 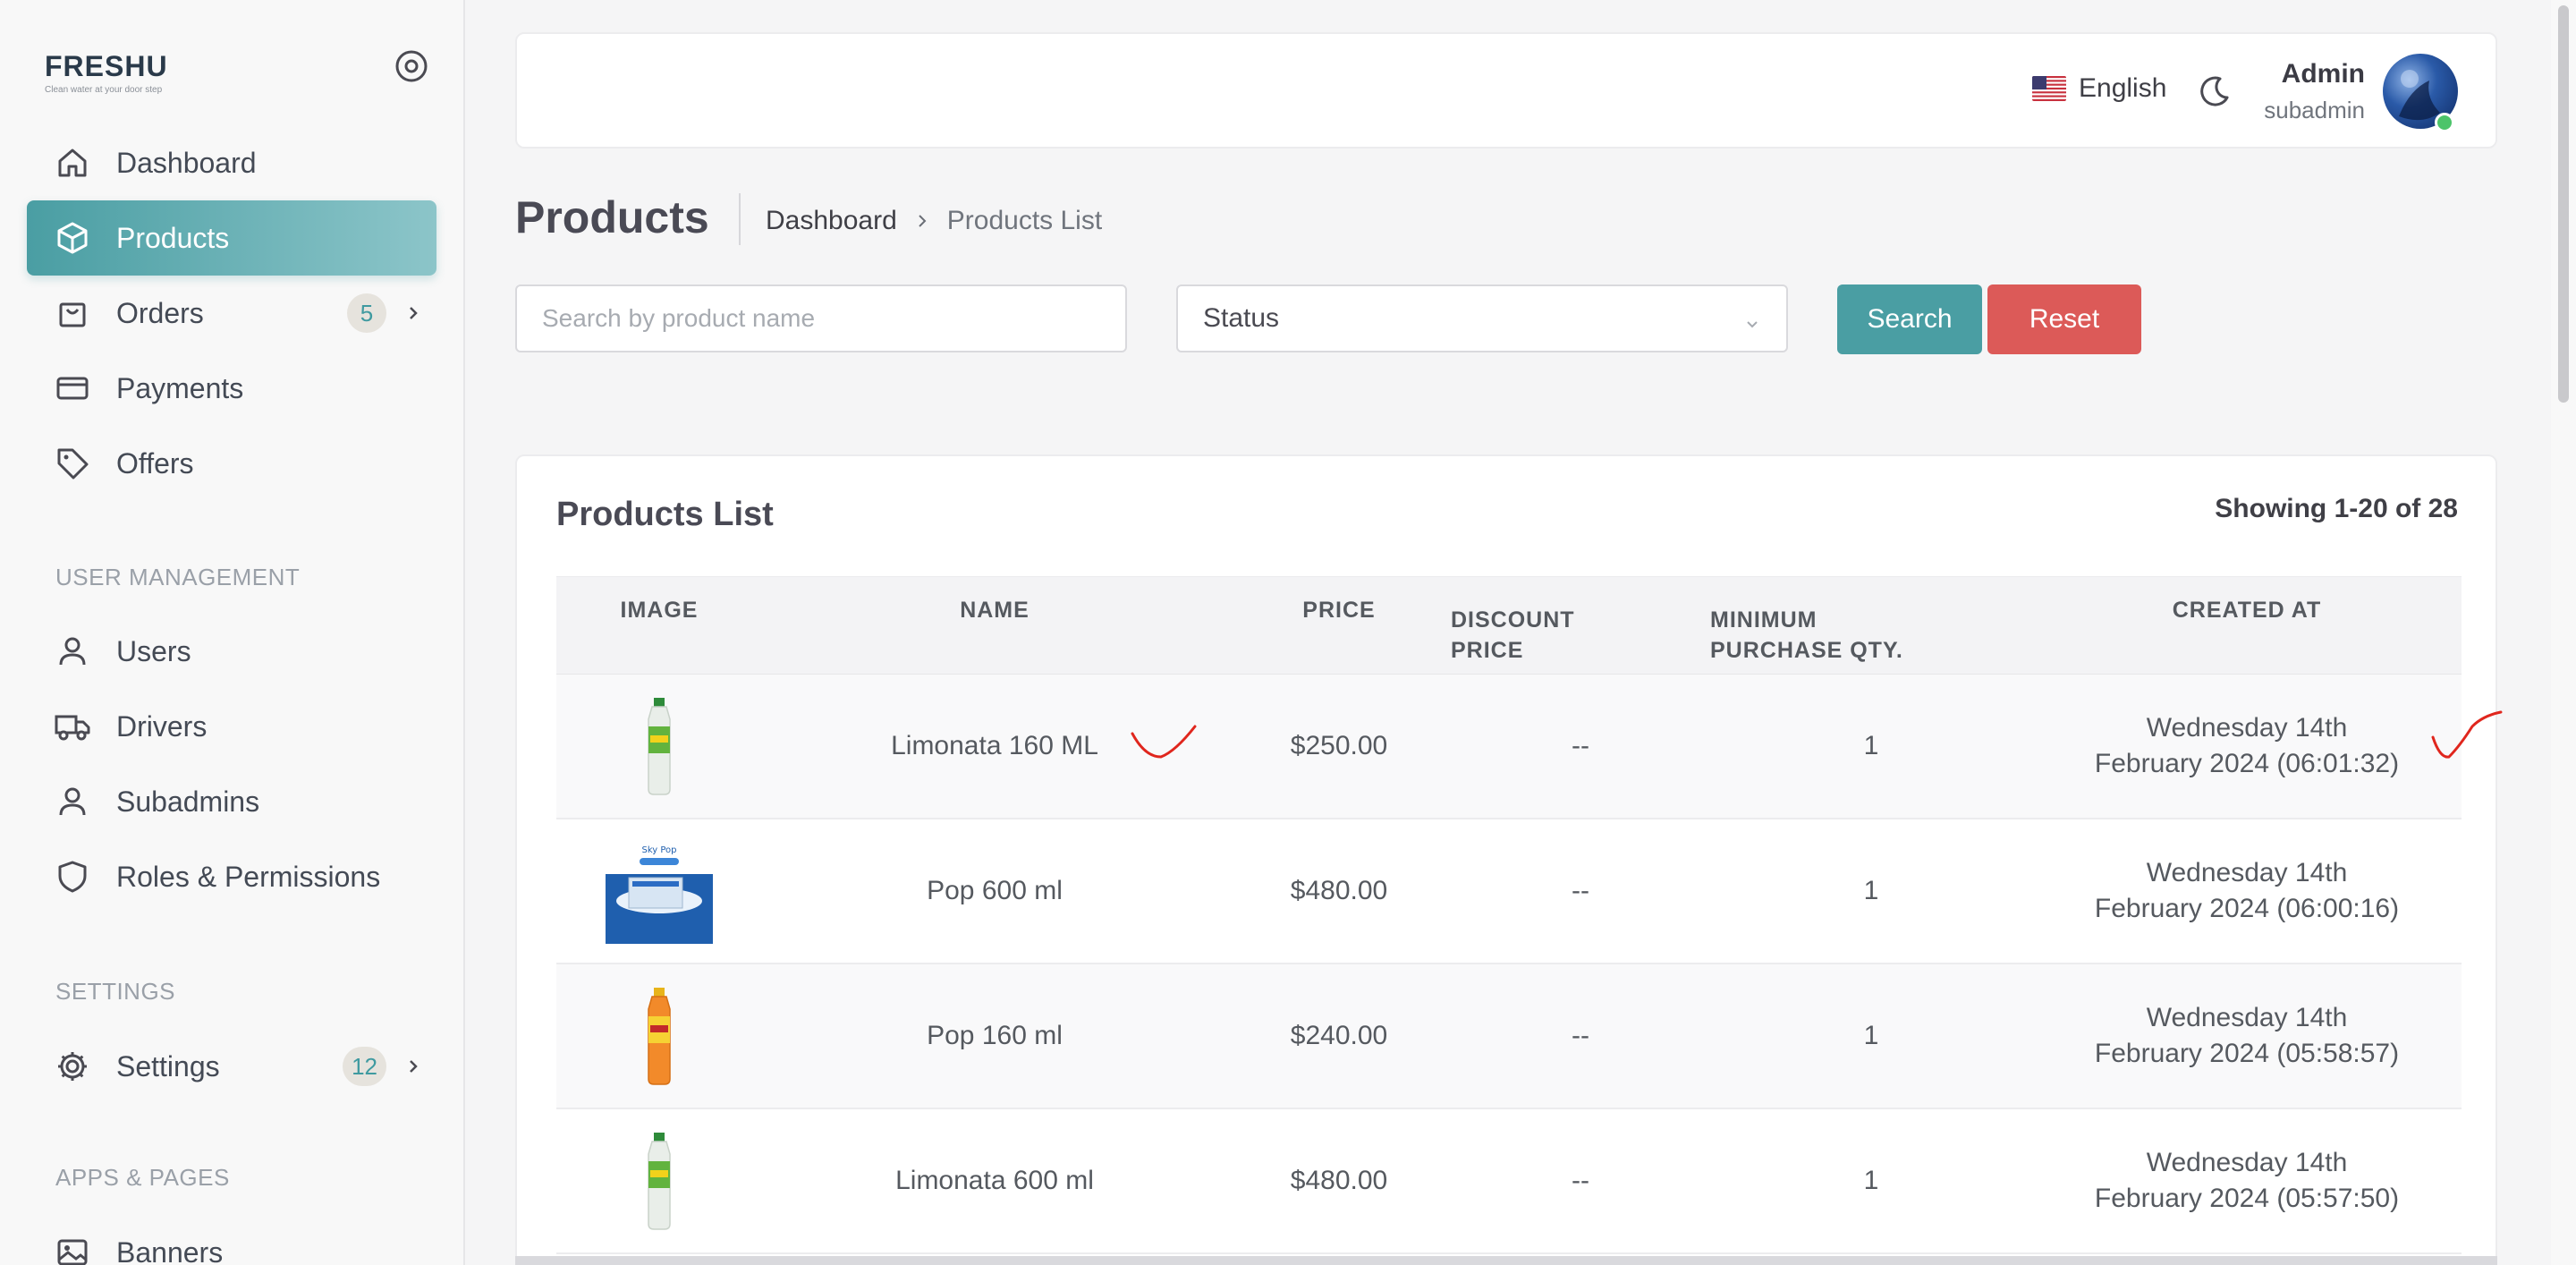 What do you see at coordinates (366, 313) in the screenshot?
I see `orders-count-badge: 5` at bounding box center [366, 313].